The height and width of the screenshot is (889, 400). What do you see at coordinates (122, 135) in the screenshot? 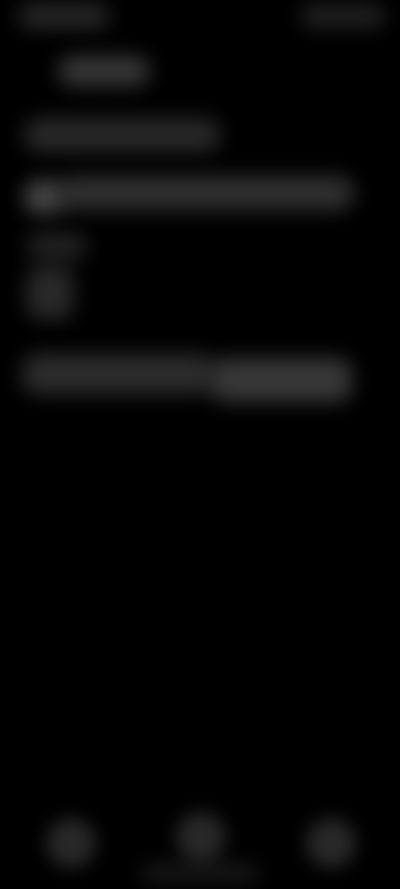
I see `section-title` at bounding box center [122, 135].